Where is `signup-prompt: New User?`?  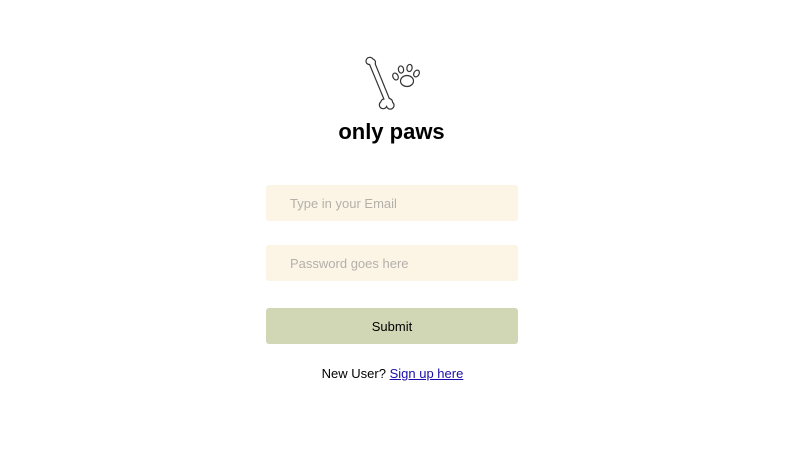
signup-prompt: New User? is located at coordinates (353, 373).